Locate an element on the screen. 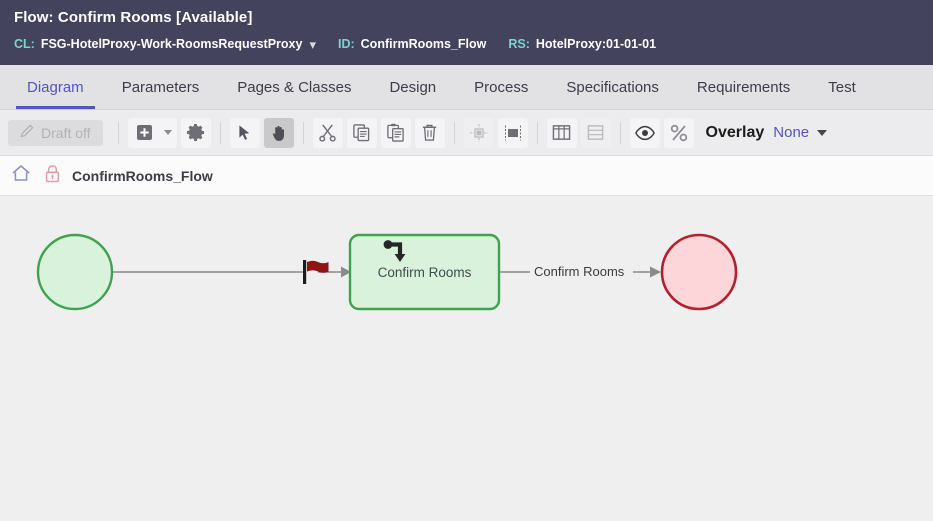 This screenshot has width=933, height=521. tab-design: Design is located at coordinates (412, 87).